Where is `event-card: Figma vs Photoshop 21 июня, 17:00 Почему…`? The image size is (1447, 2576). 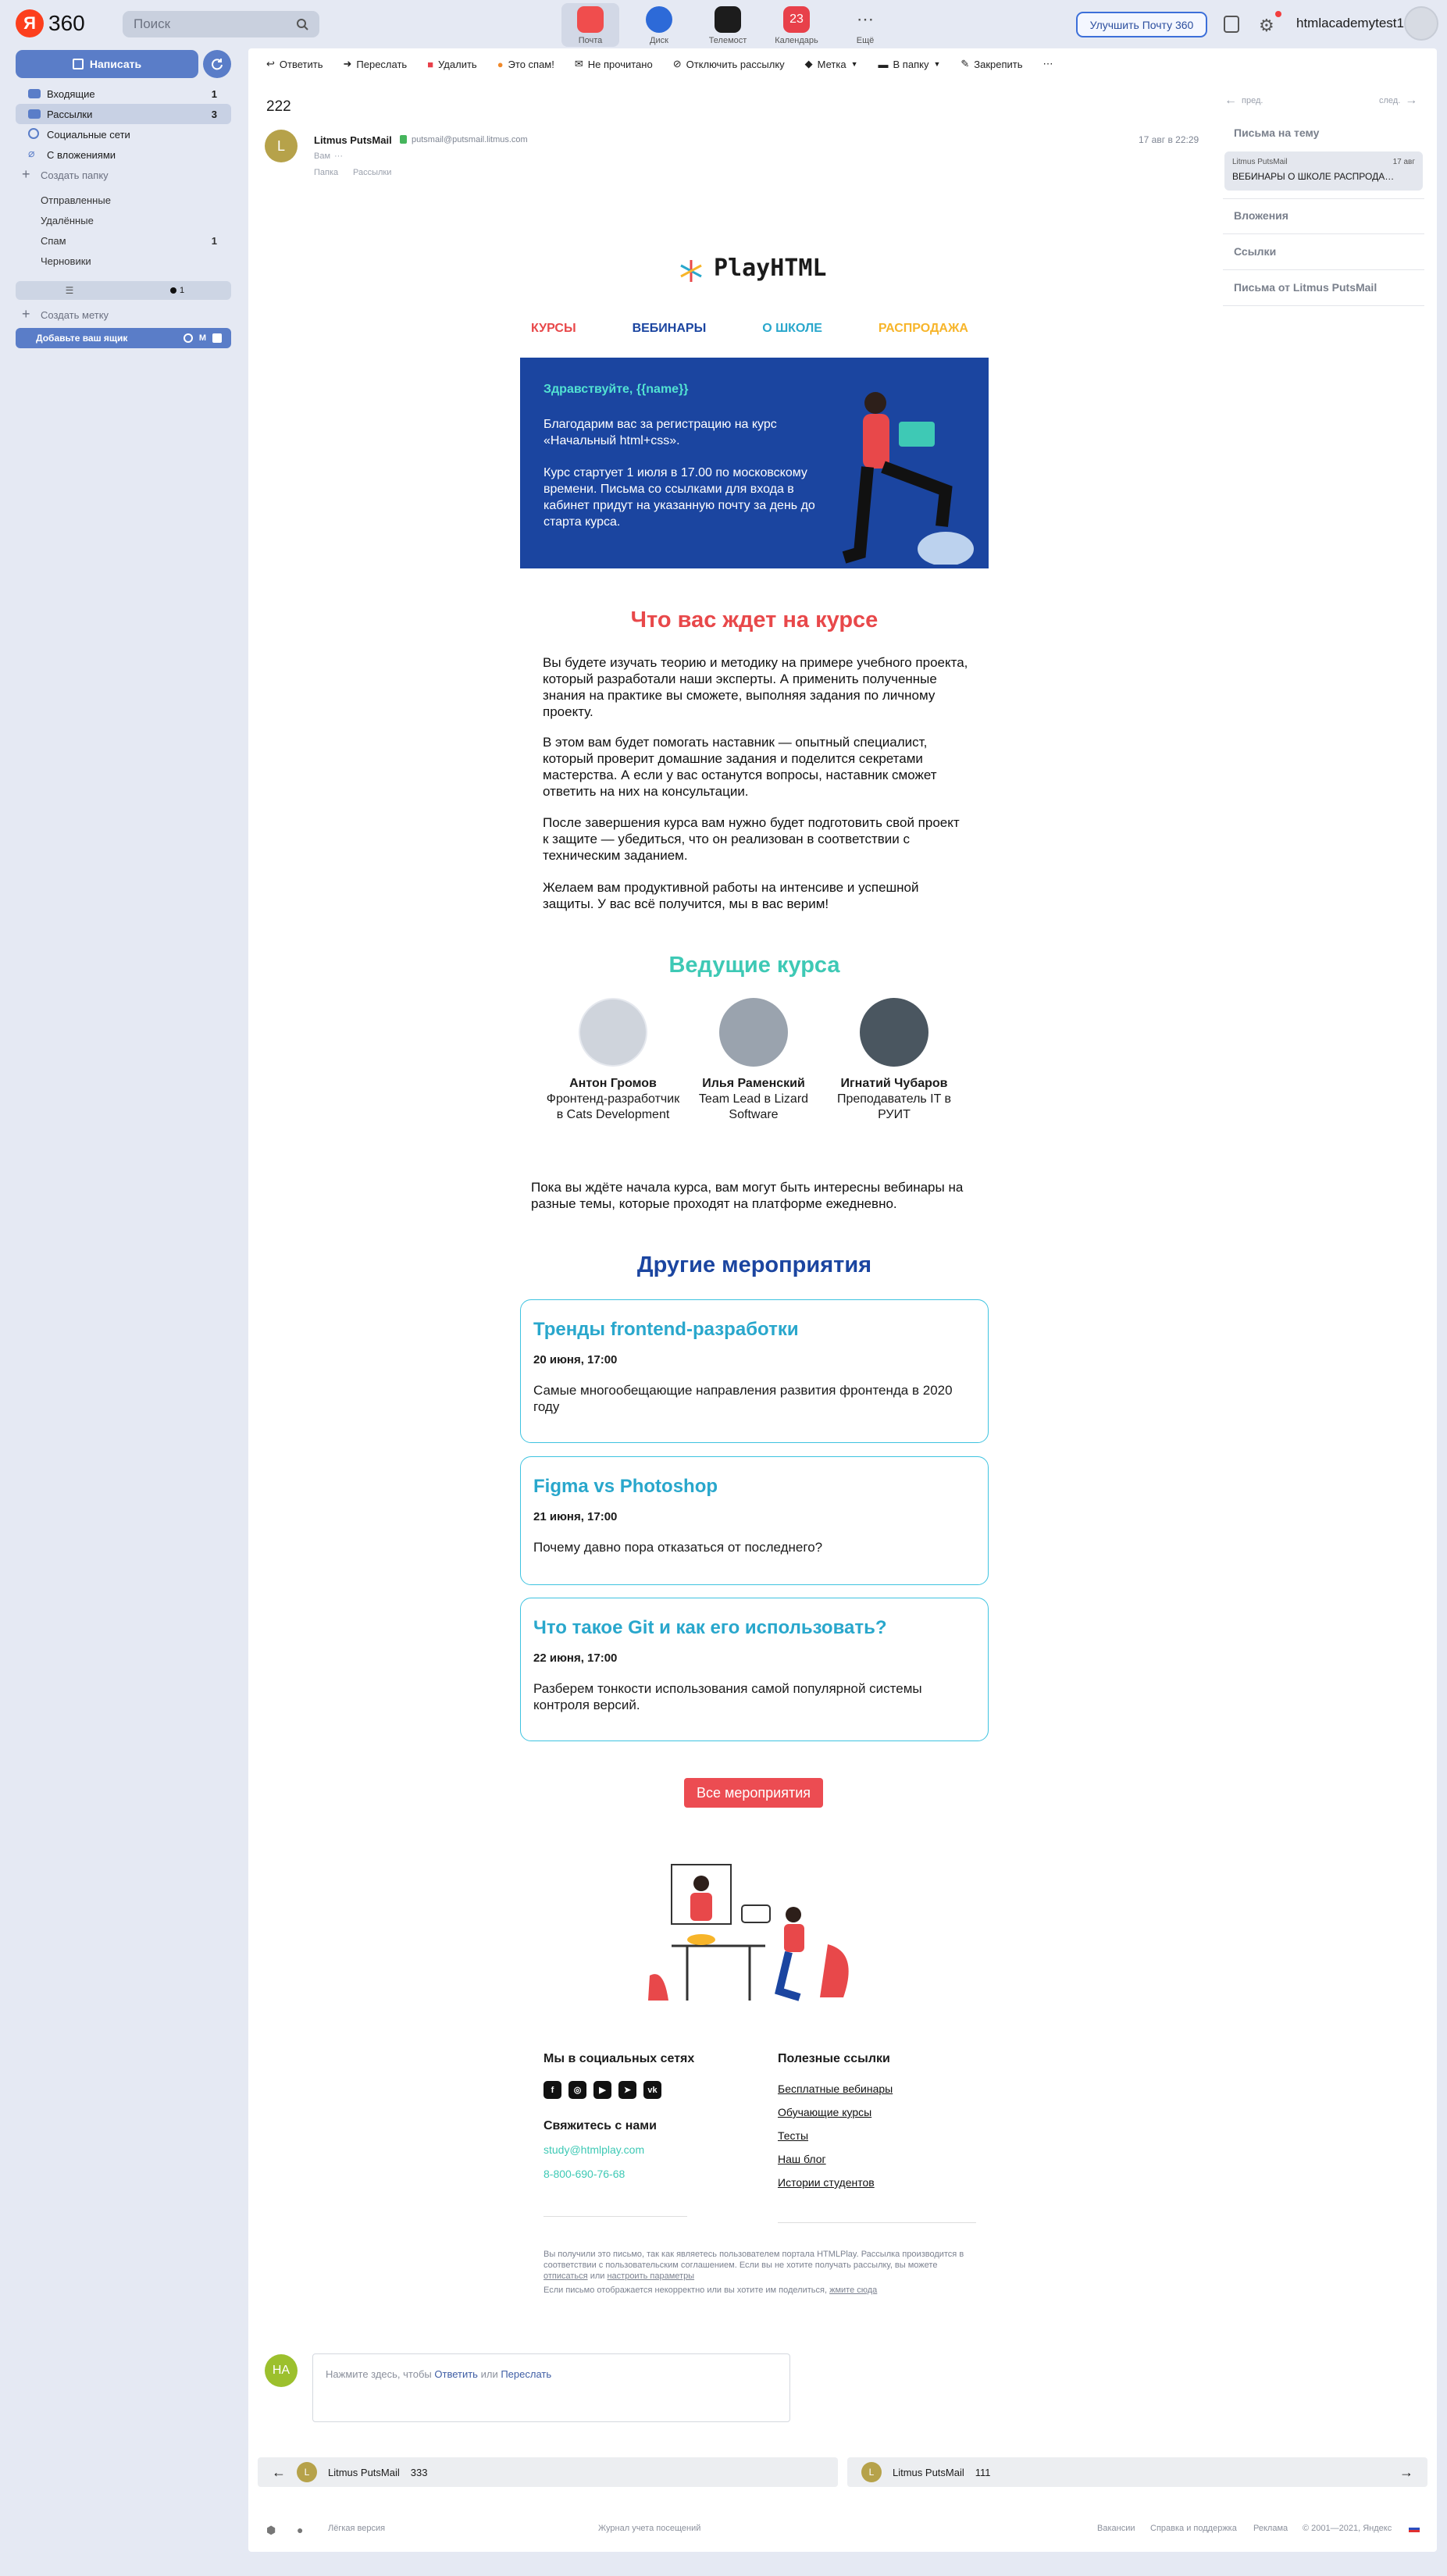
event-card: Figma vs Photoshop 21 июня, 17:00 Почему… is located at coordinates (754, 1520).